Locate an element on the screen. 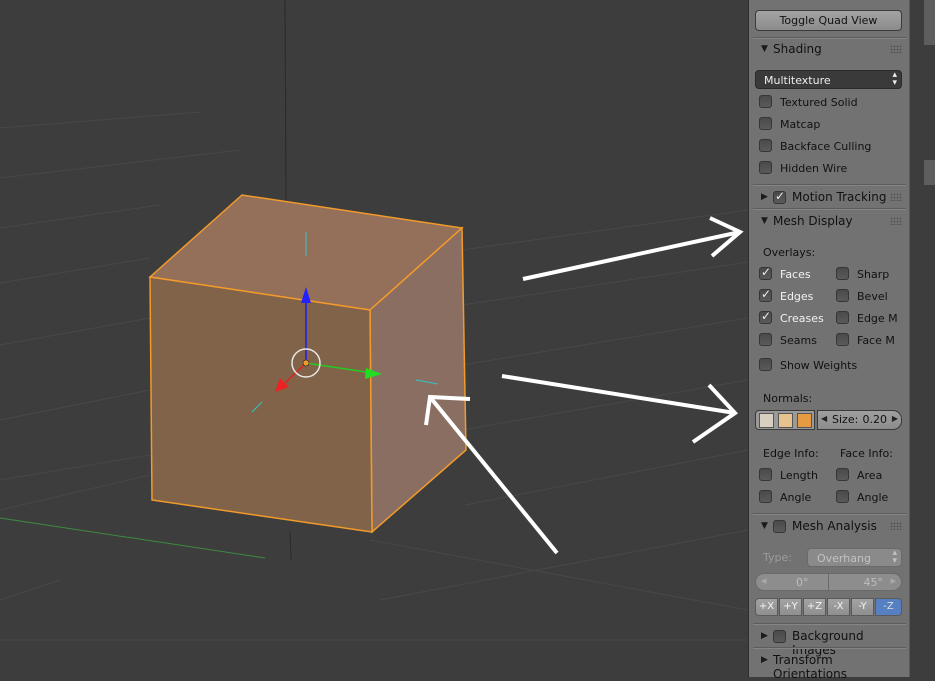  shading-dropdown-value: Multitexture is located at coordinates (797, 80).